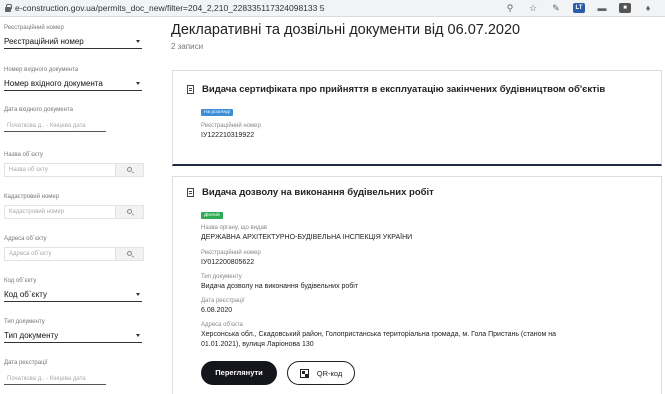  I want to click on status-badge: На розгляді, so click(217, 112).